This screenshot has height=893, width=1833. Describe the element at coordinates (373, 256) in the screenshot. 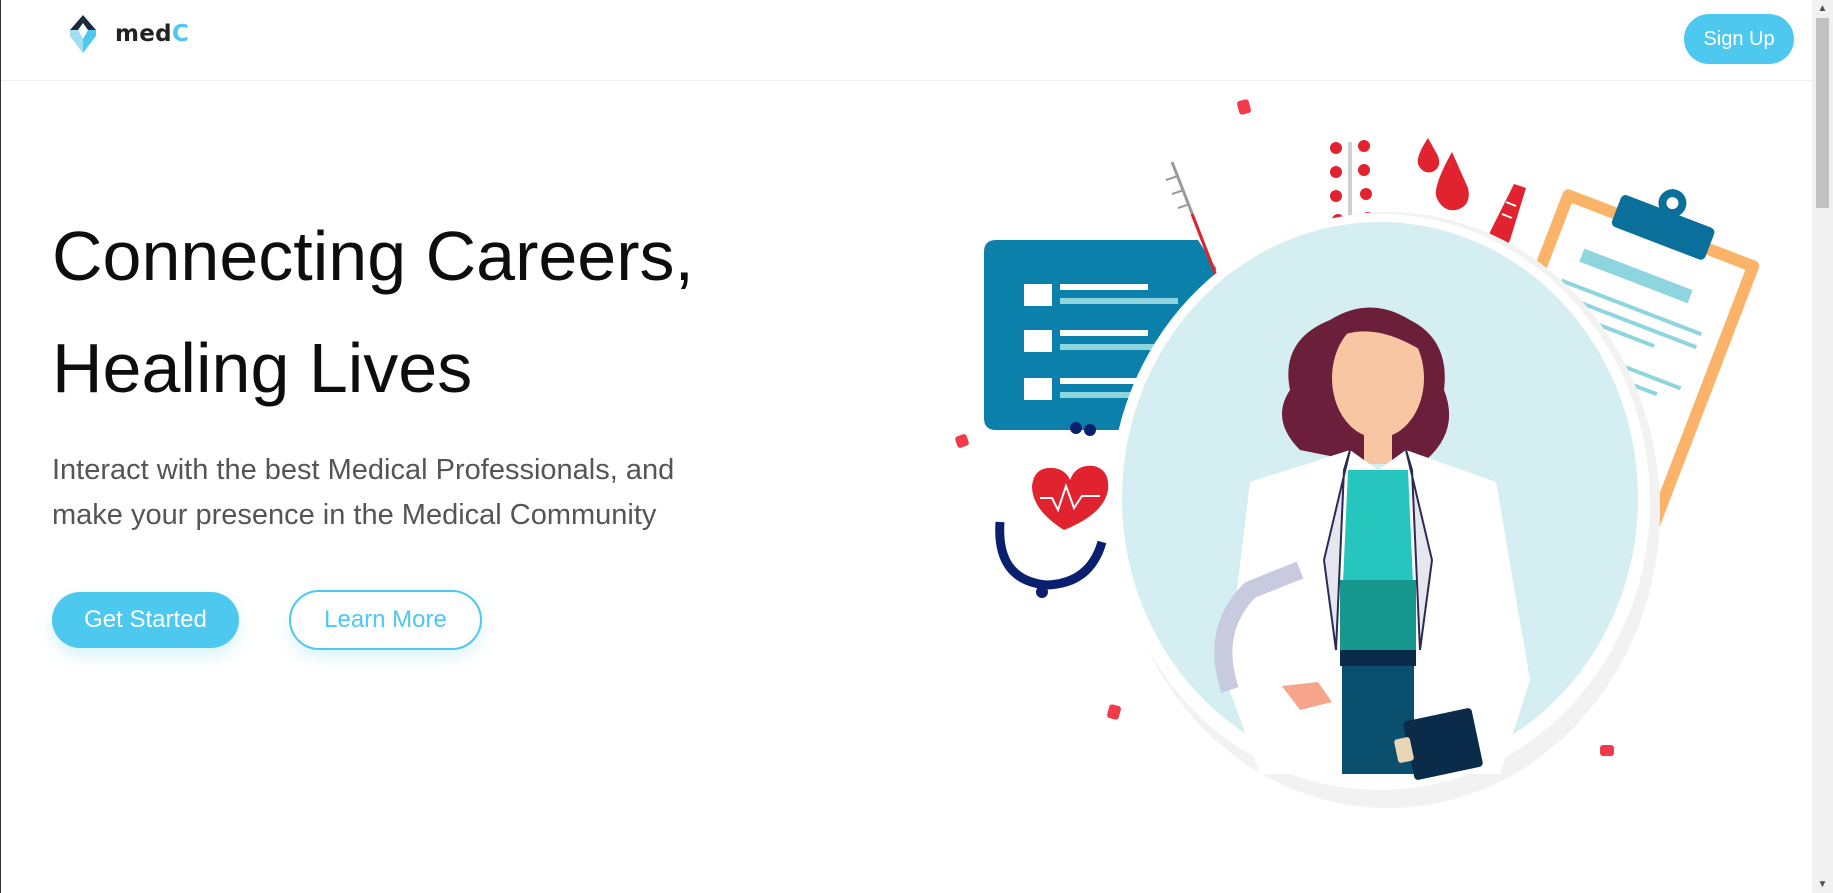

I see `hero-title-line-1: Connecting Careers,` at that location.